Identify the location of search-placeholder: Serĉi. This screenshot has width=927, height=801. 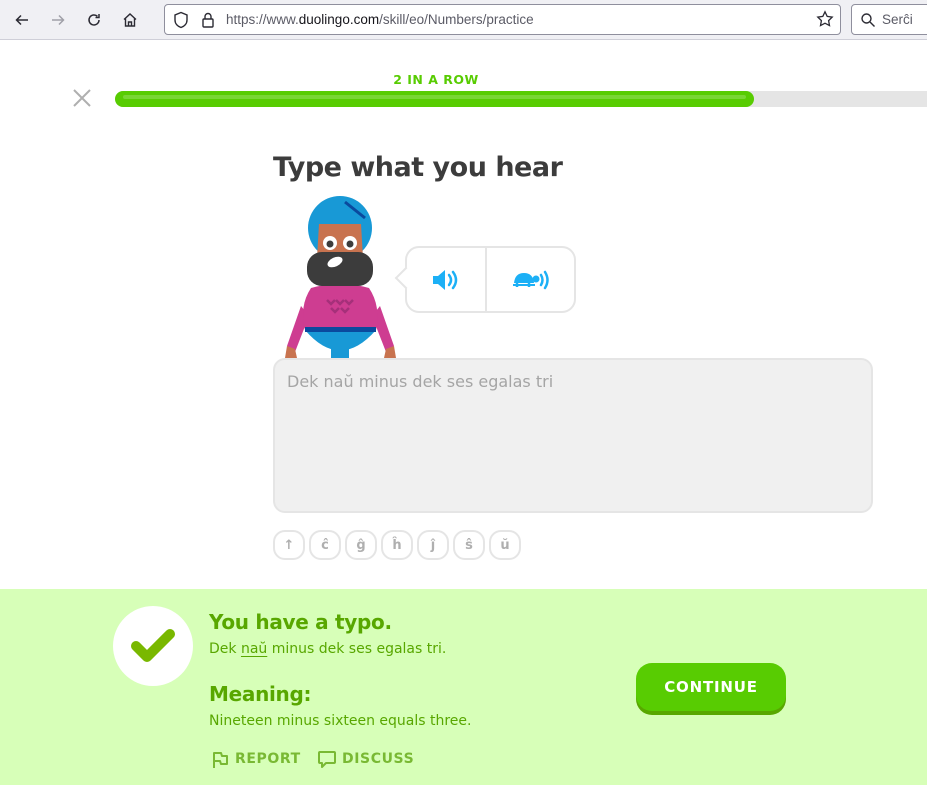
(897, 19).